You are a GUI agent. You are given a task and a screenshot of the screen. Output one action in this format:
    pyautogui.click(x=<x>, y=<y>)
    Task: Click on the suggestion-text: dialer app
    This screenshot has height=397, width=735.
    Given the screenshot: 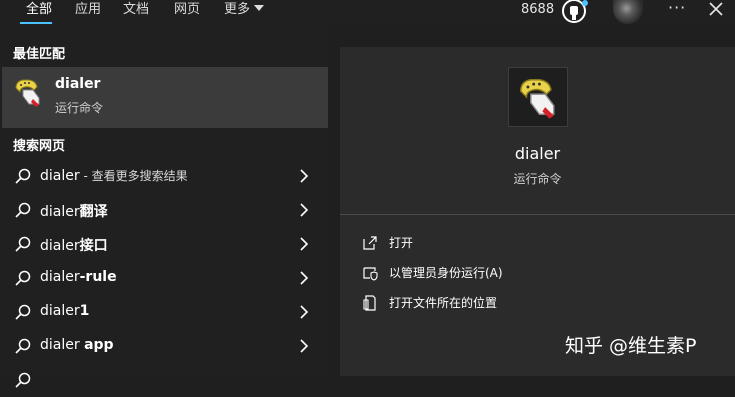 What is the action you would take?
    pyautogui.click(x=77, y=345)
    